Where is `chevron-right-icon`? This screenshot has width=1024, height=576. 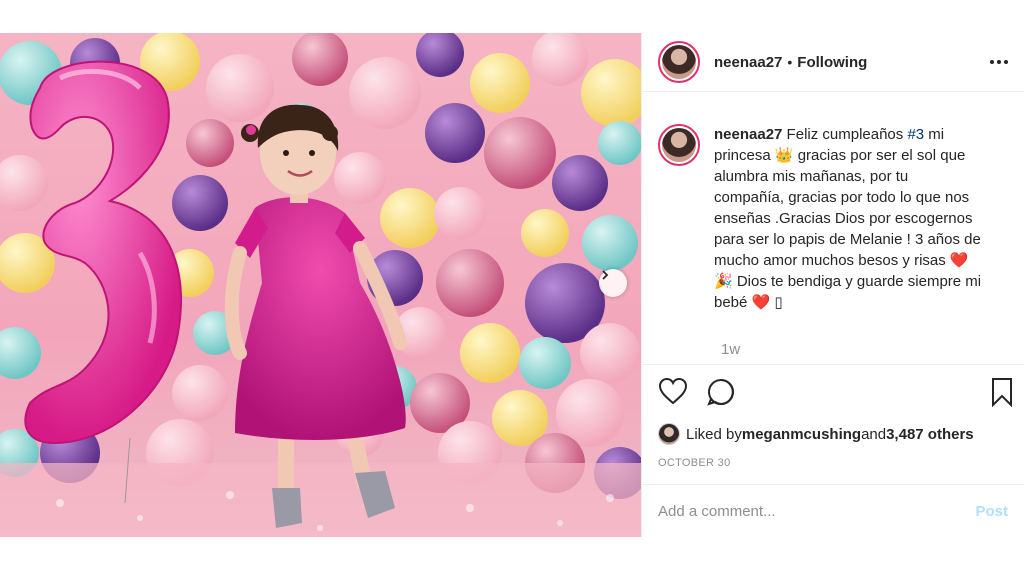
chevron-right-icon is located at coordinates (605, 275).